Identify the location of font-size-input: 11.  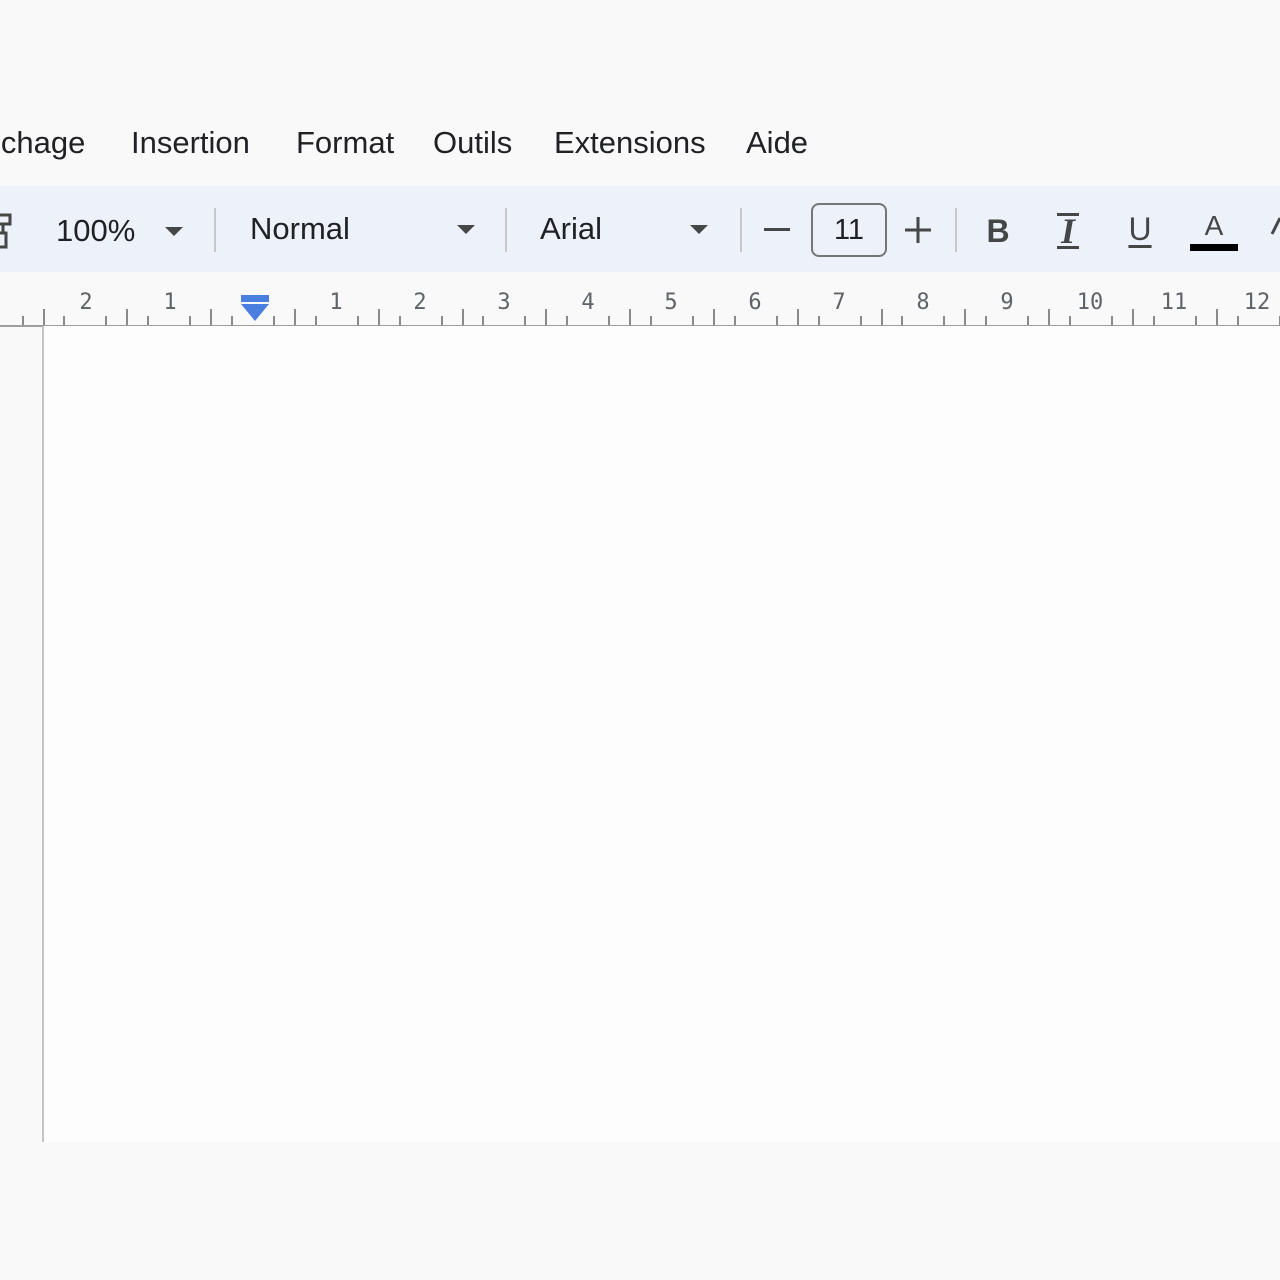
(849, 230).